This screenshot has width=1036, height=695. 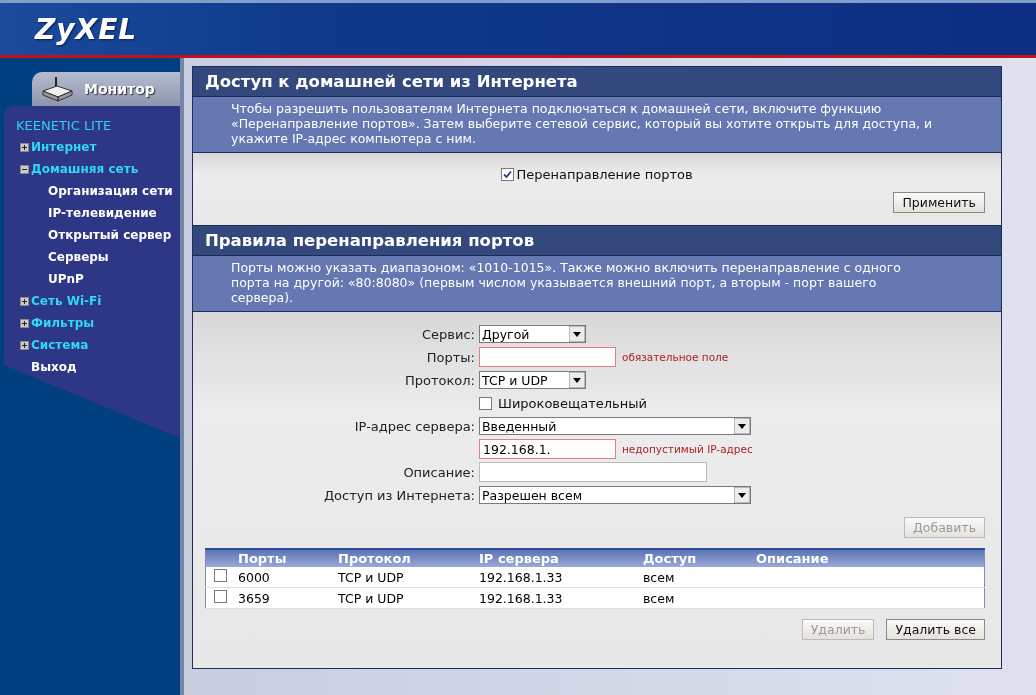 I want to click on dropdown: Разрешен всем, so click(x=615, y=495).